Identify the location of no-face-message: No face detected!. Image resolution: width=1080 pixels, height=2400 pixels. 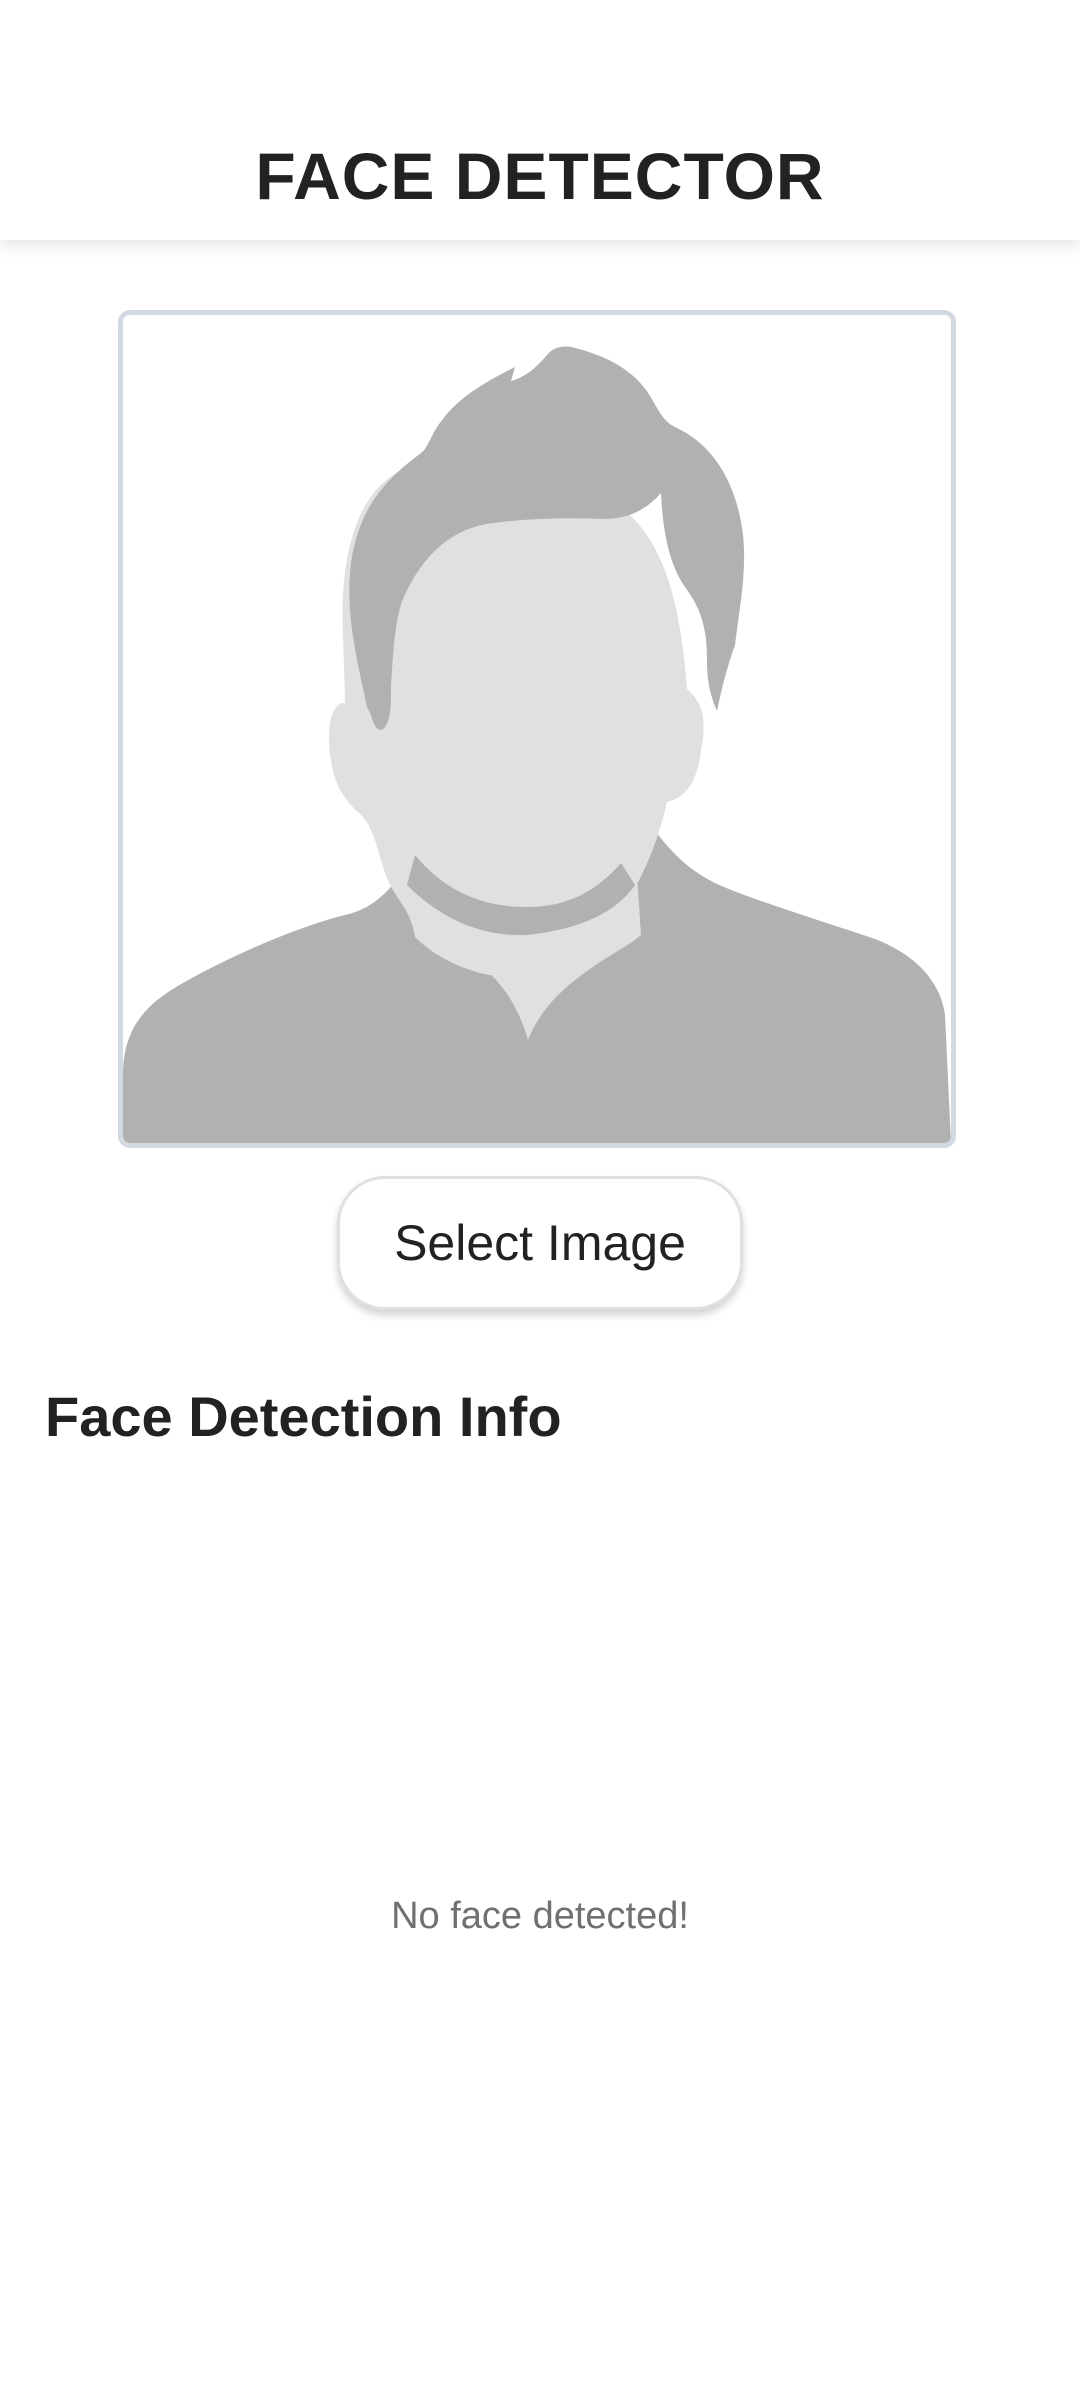
(540, 1916).